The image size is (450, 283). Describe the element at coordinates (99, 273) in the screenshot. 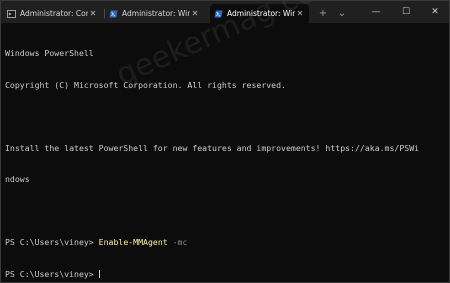

I see `text-cursor` at that location.